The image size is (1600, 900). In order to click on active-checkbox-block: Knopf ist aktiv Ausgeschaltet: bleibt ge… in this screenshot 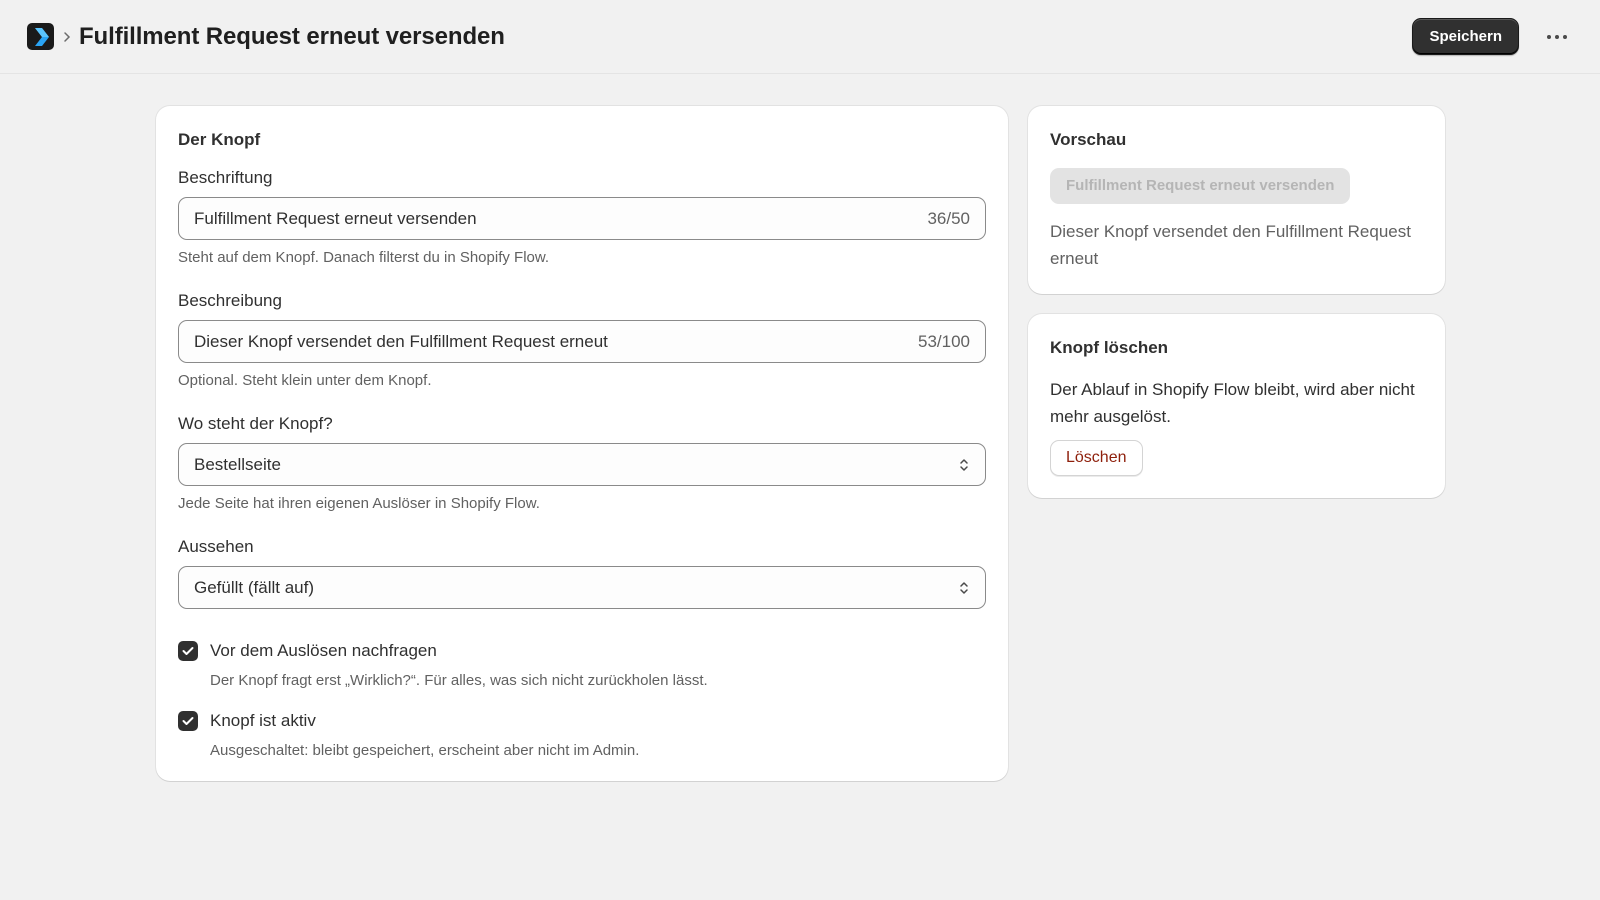, I will do `click(582, 735)`.